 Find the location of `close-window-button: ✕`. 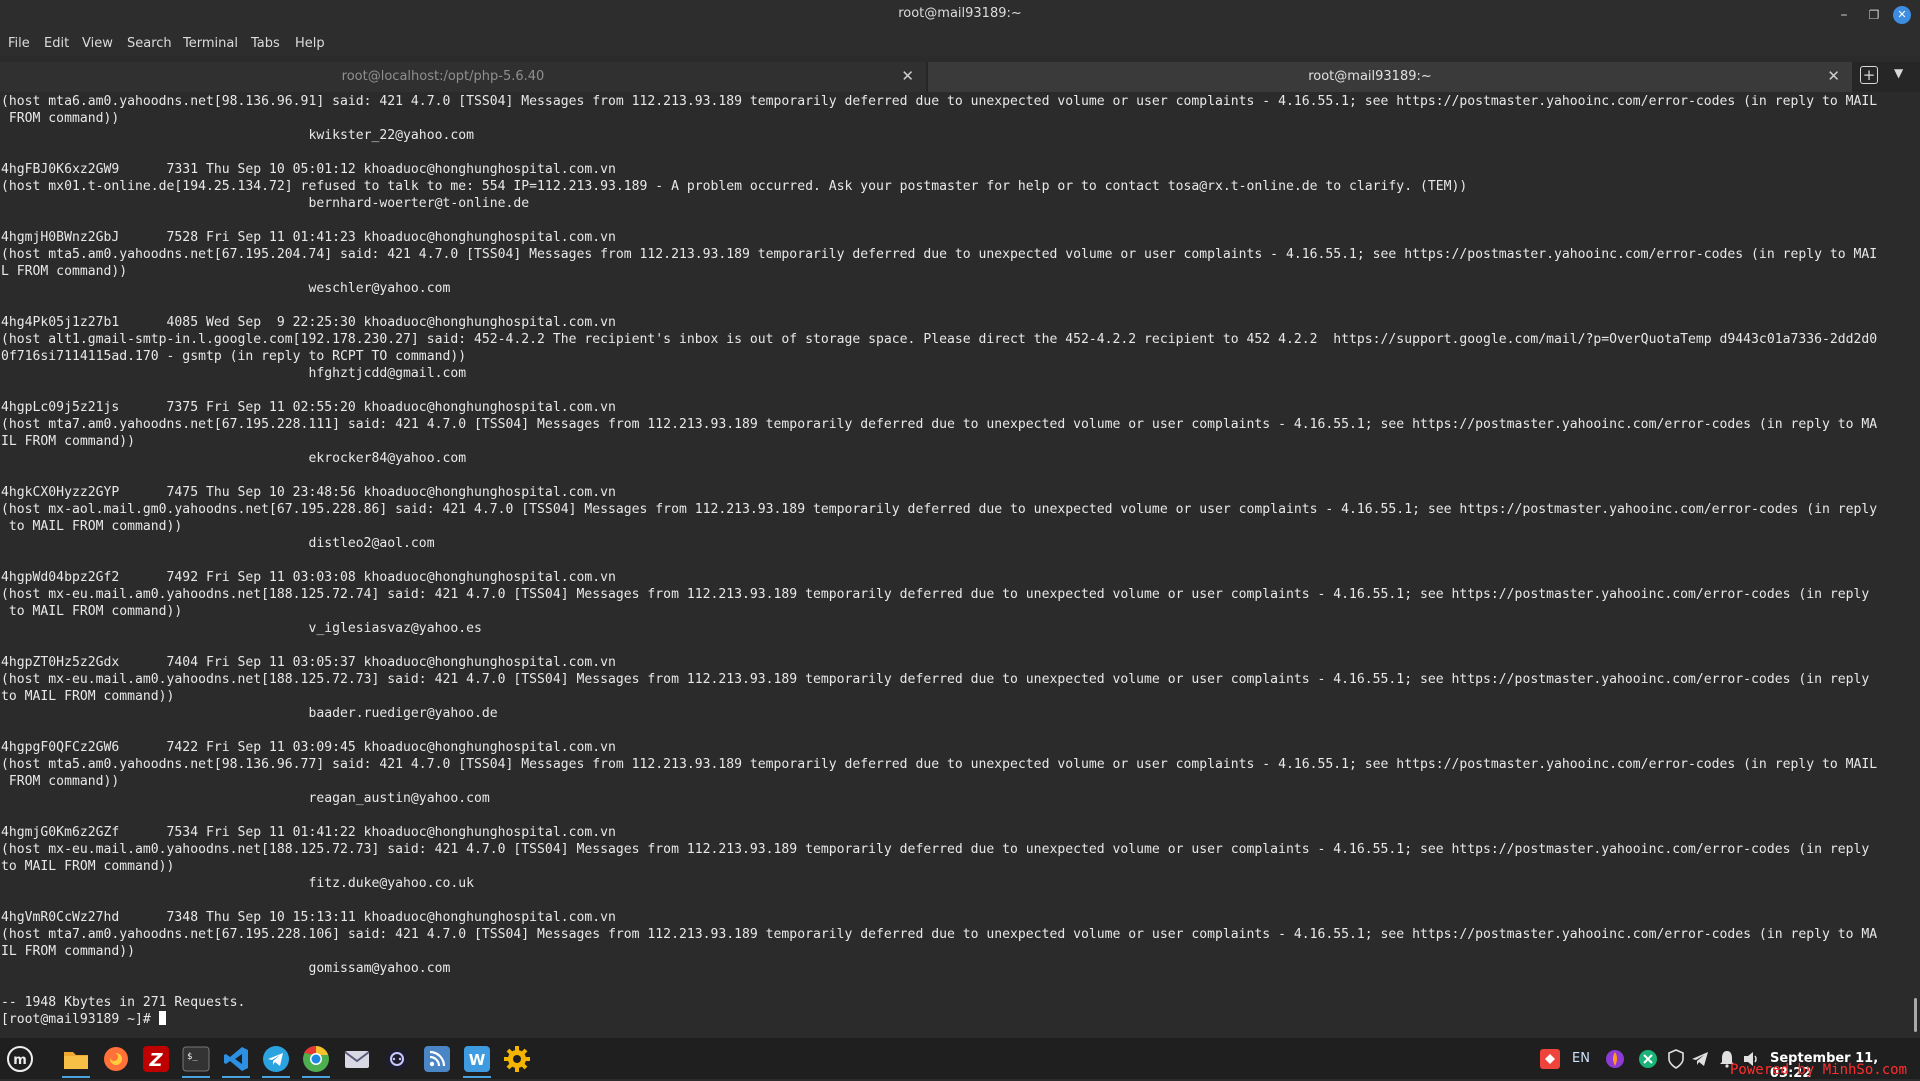

close-window-button: ✕ is located at coordinates (1902, 15).